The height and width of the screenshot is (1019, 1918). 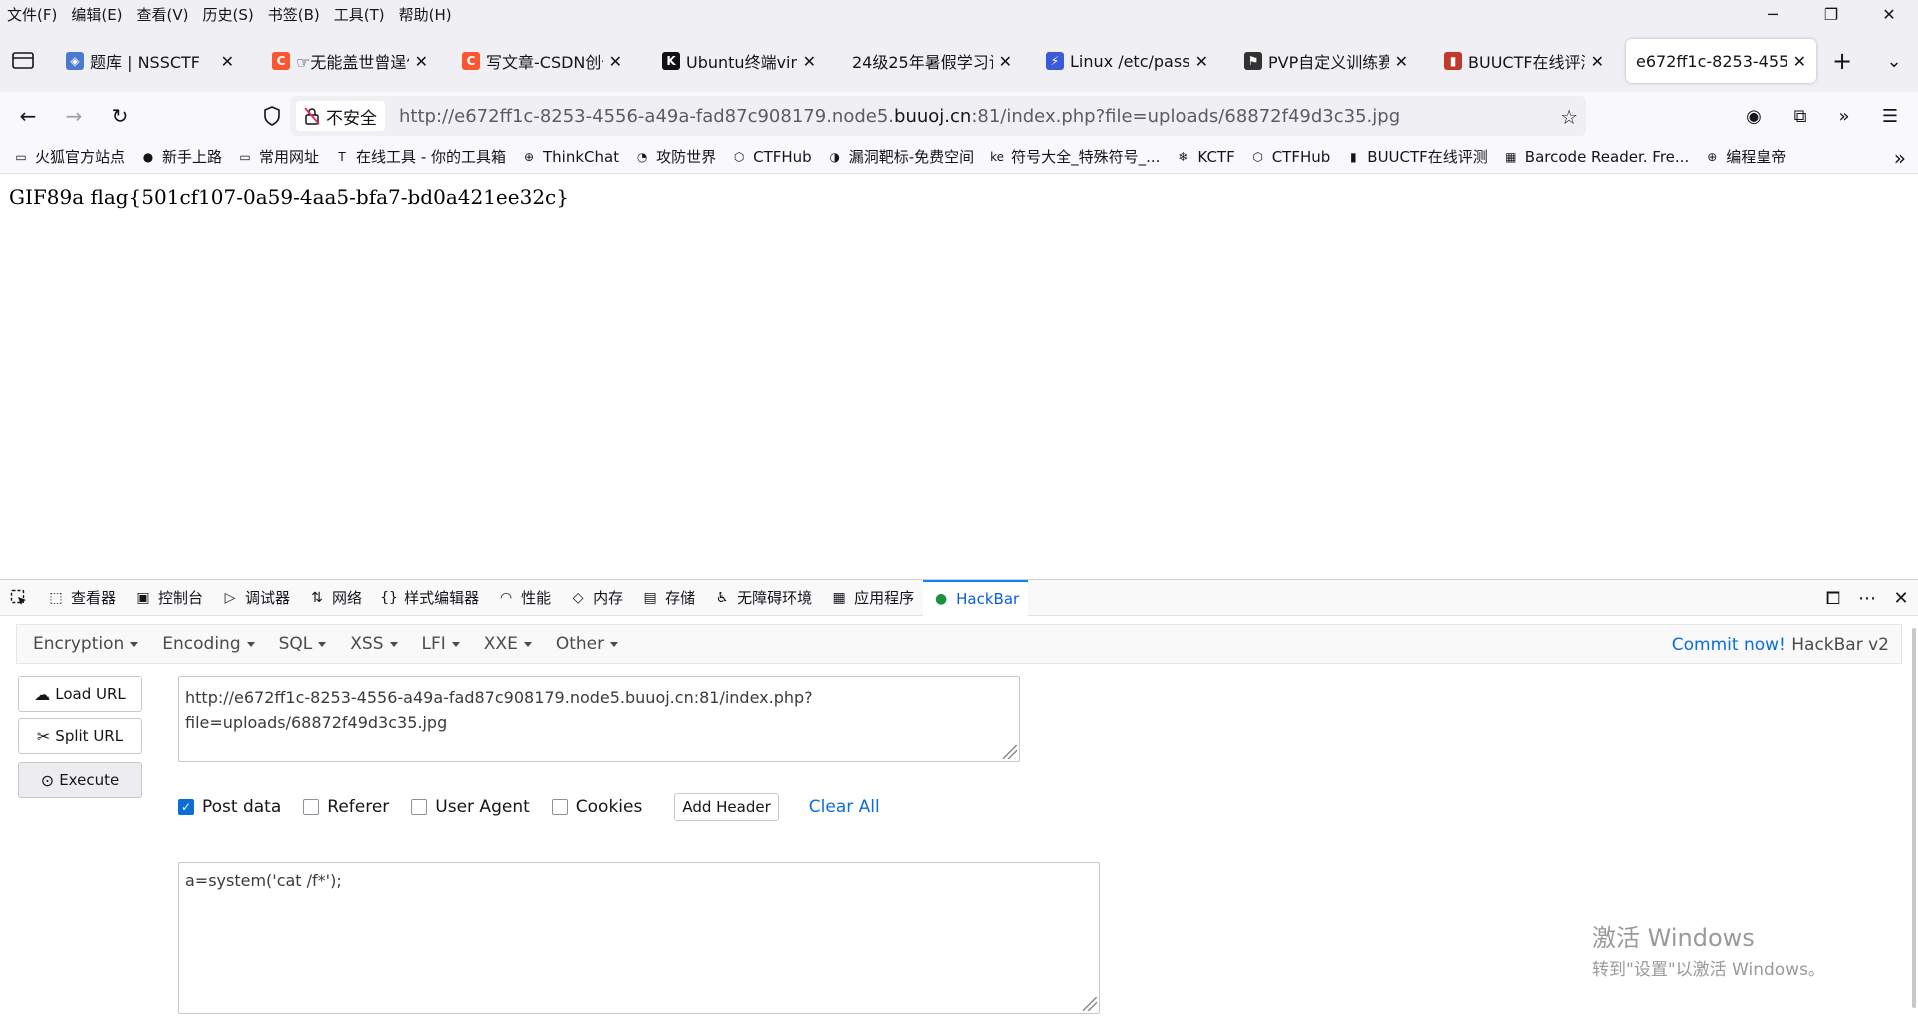 What do you see at coordinates (163, 14) in the screenshot?
I see `menu-view: 查看(V)` at bounding box center [163, 14].